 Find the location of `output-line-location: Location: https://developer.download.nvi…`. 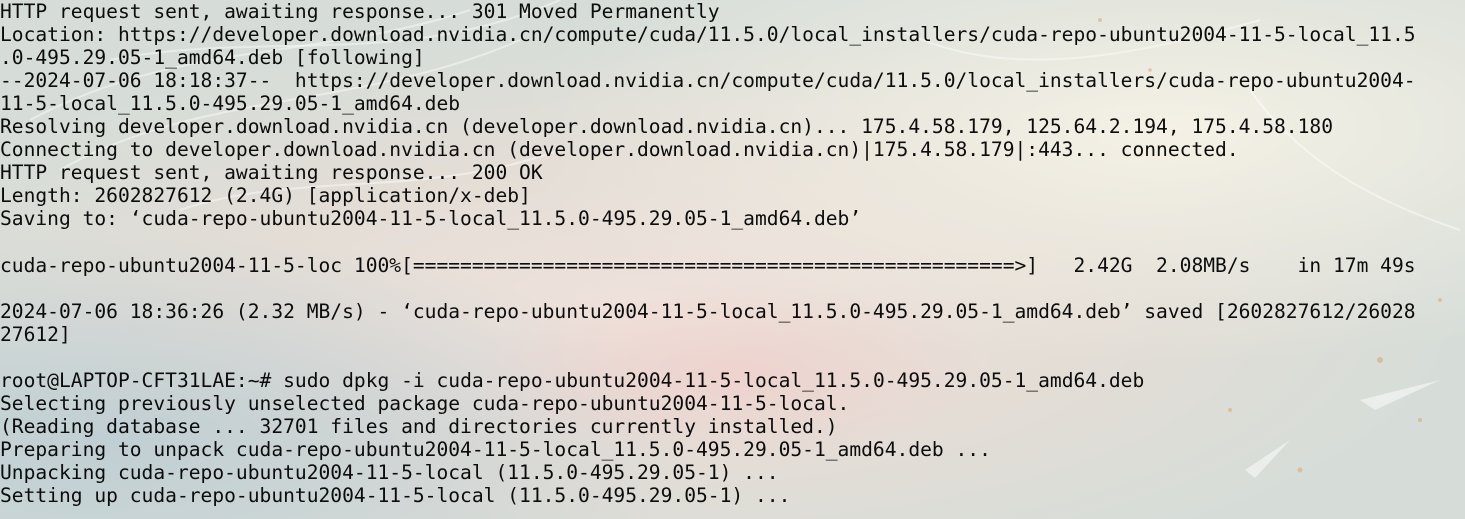

output-line-location: Location: https://developer.download.nvi… is located at coordinates (708, 34).